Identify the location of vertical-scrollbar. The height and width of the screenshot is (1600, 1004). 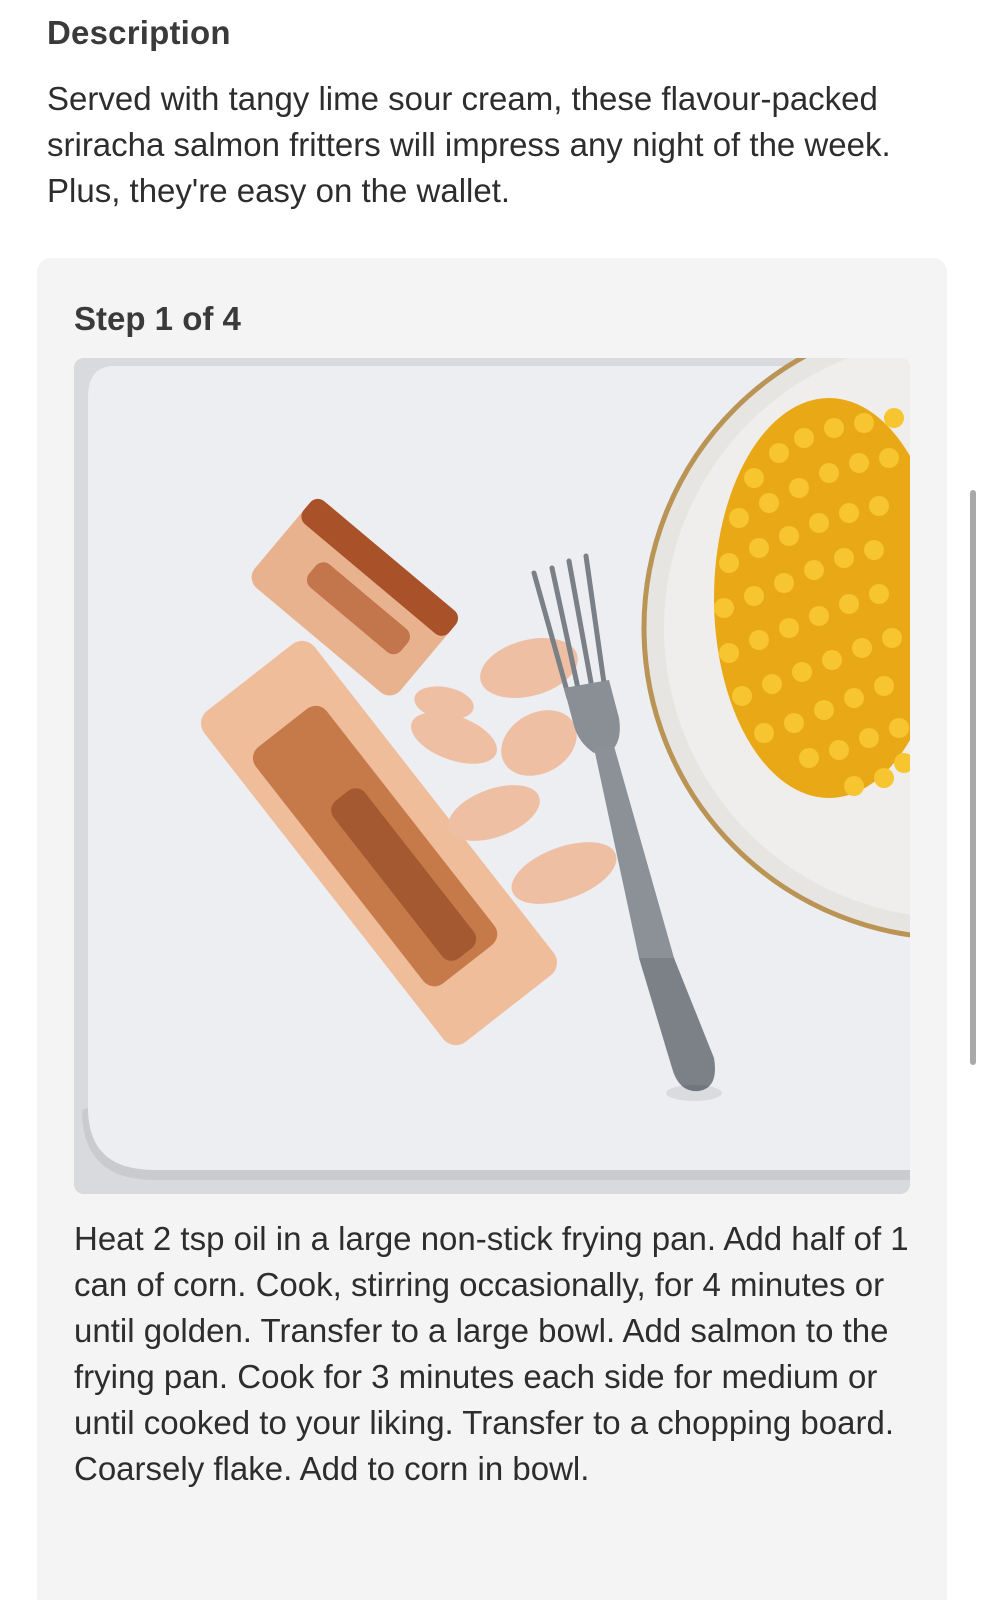
(973, 777).